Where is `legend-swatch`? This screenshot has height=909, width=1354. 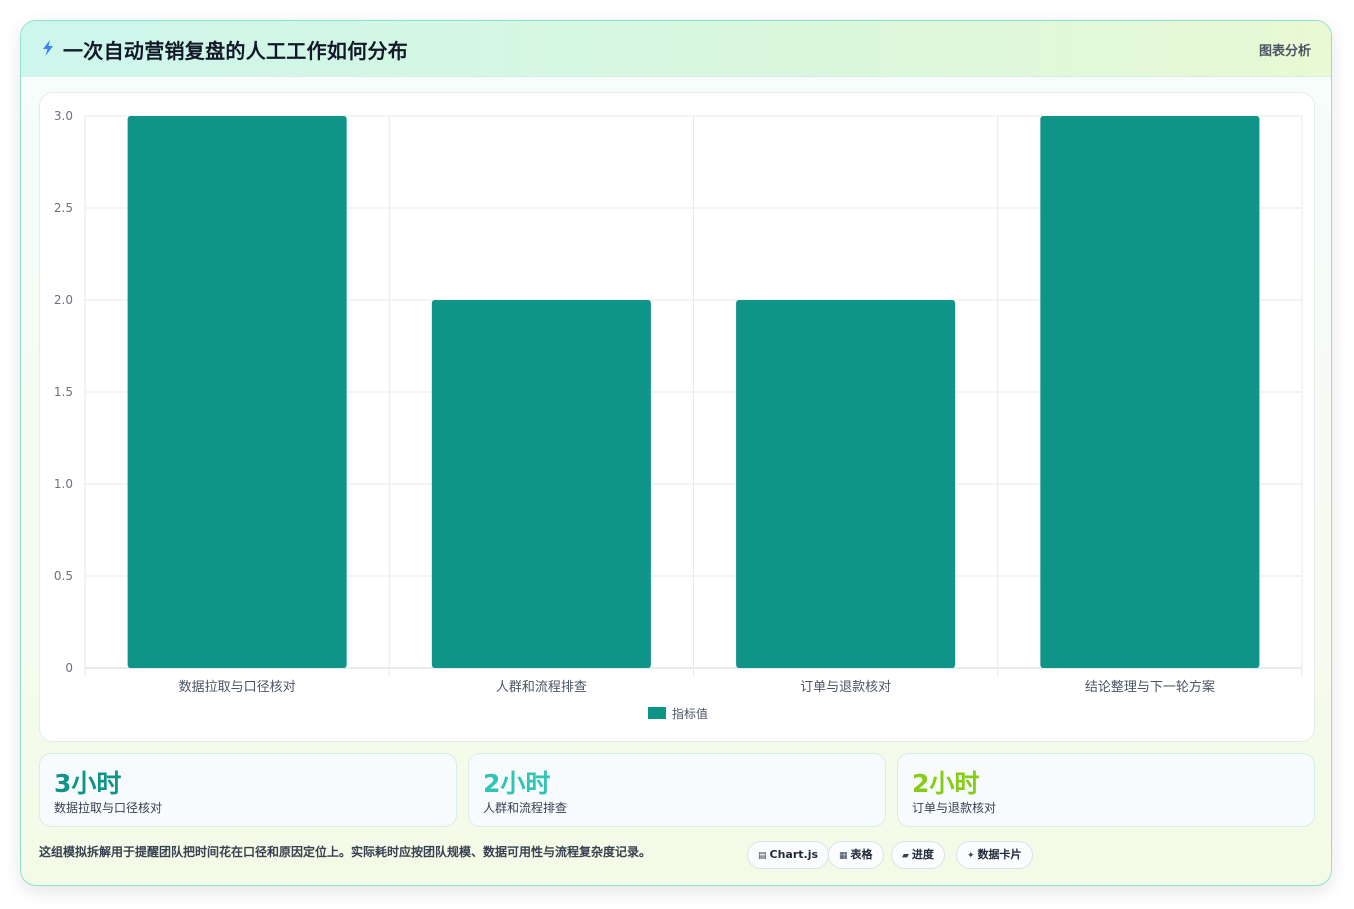
legend-swatch is located at coordinates (657, 713).